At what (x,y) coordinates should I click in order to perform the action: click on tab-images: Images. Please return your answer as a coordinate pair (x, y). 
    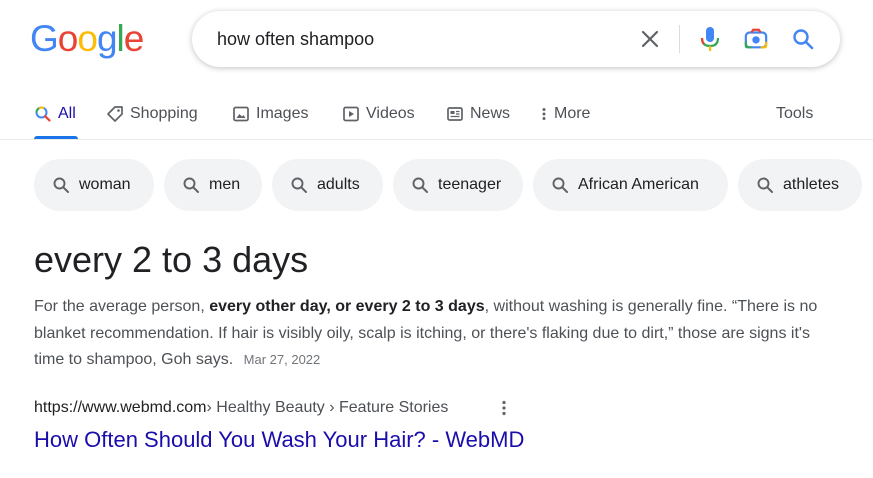
    Looking at the image, I should click on (270, 114).